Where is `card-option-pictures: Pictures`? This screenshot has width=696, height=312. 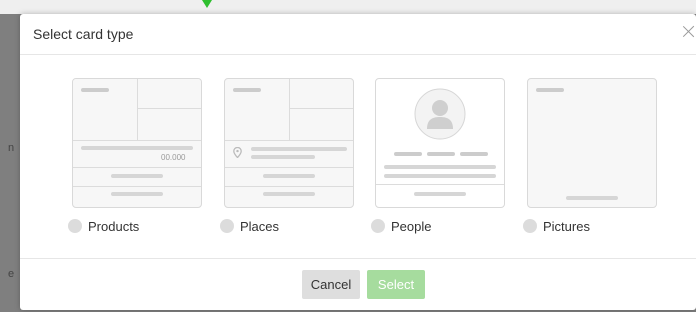 card-option-pictures: Pictures is located at coordinates (590, 156).